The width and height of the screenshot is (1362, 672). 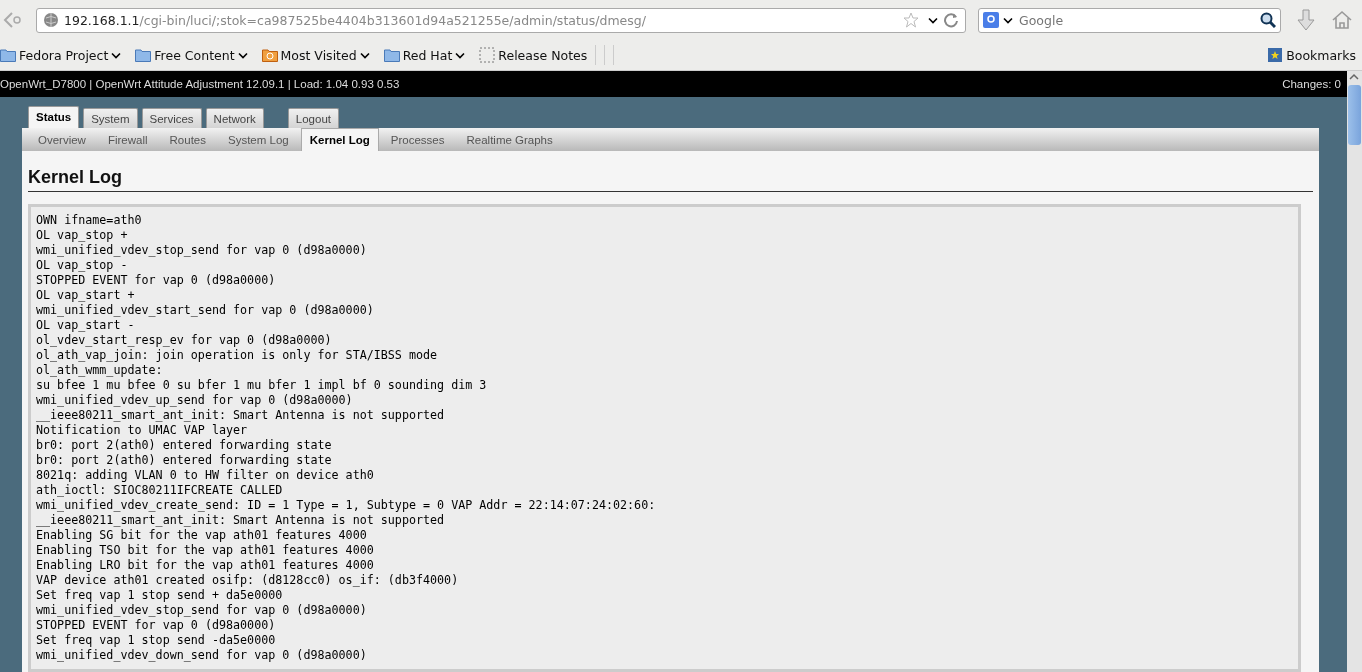 I want to click on log-line: ol_ath_vap_join: join operation is only for STA/IBSS mode, so click(x=237, y=355).